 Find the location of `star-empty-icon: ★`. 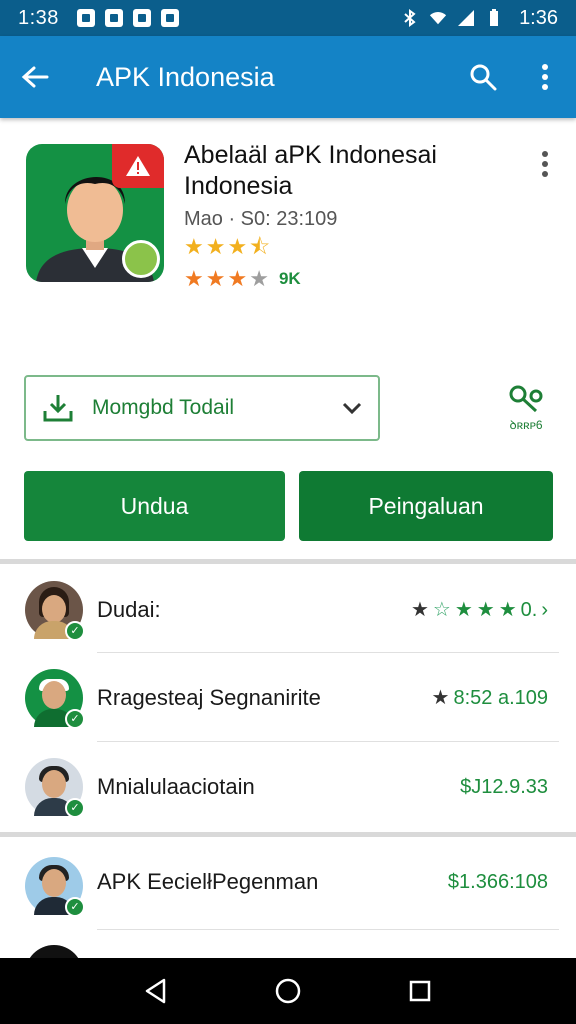

star-empty-icon: ★ is located at coordinates (259, 278).